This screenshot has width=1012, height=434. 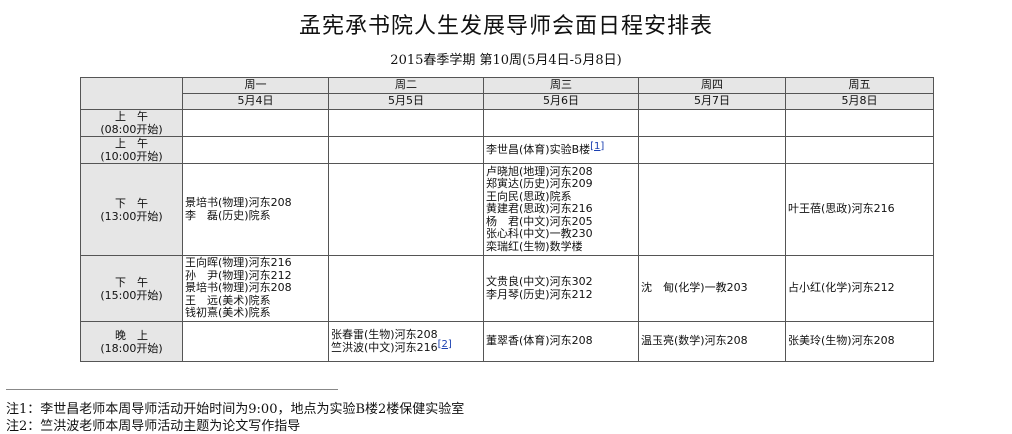 I want to click on mentor-entry-text: 孙 尹(物理)河东212, so click(x=238, y=275).